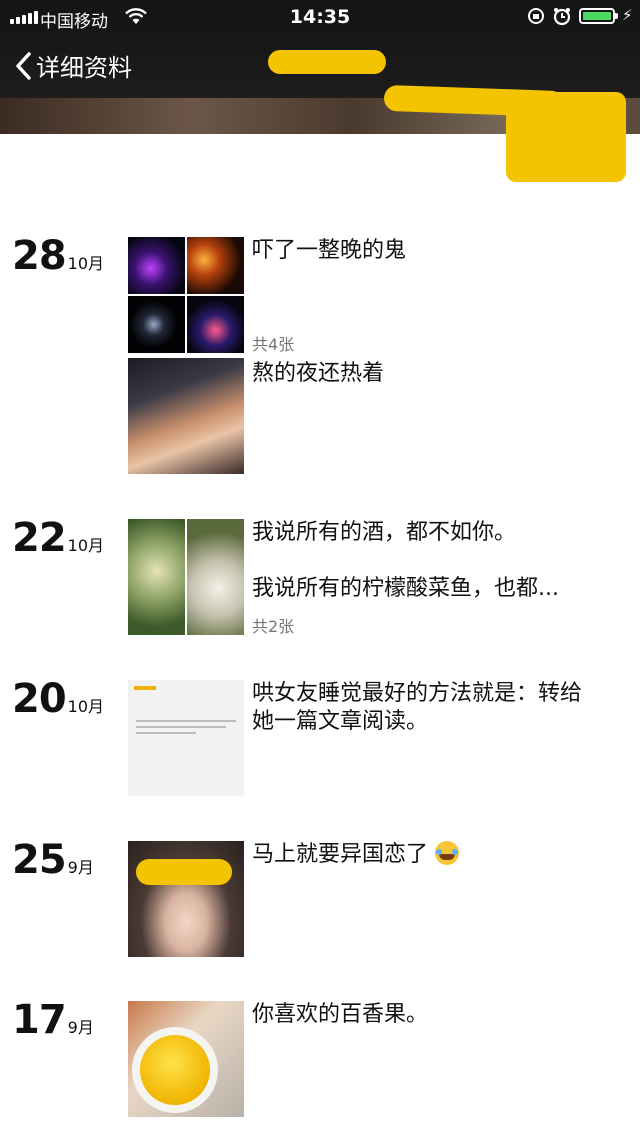 This screenshot has width=640, height=1138. What do you see at coordinates (39, 860) in the screenshot?
I see `post-day: 25` at bounding box center [39, 860].